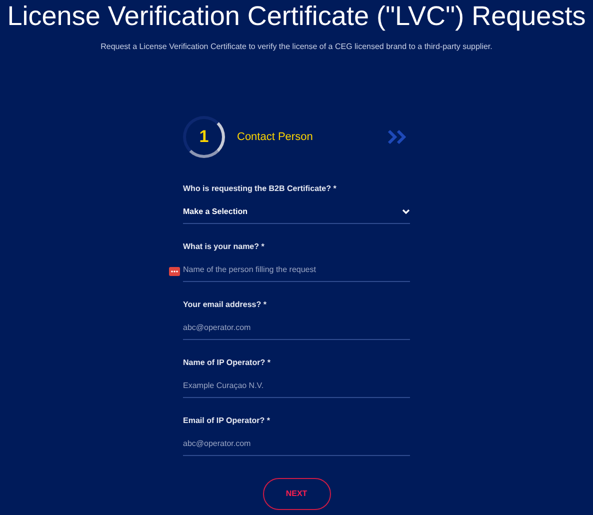 This screenshot has width=593, height=515. Describe the element at coordinates (204, 137) in the screenshot. I see `step-ring: 1` at that location.